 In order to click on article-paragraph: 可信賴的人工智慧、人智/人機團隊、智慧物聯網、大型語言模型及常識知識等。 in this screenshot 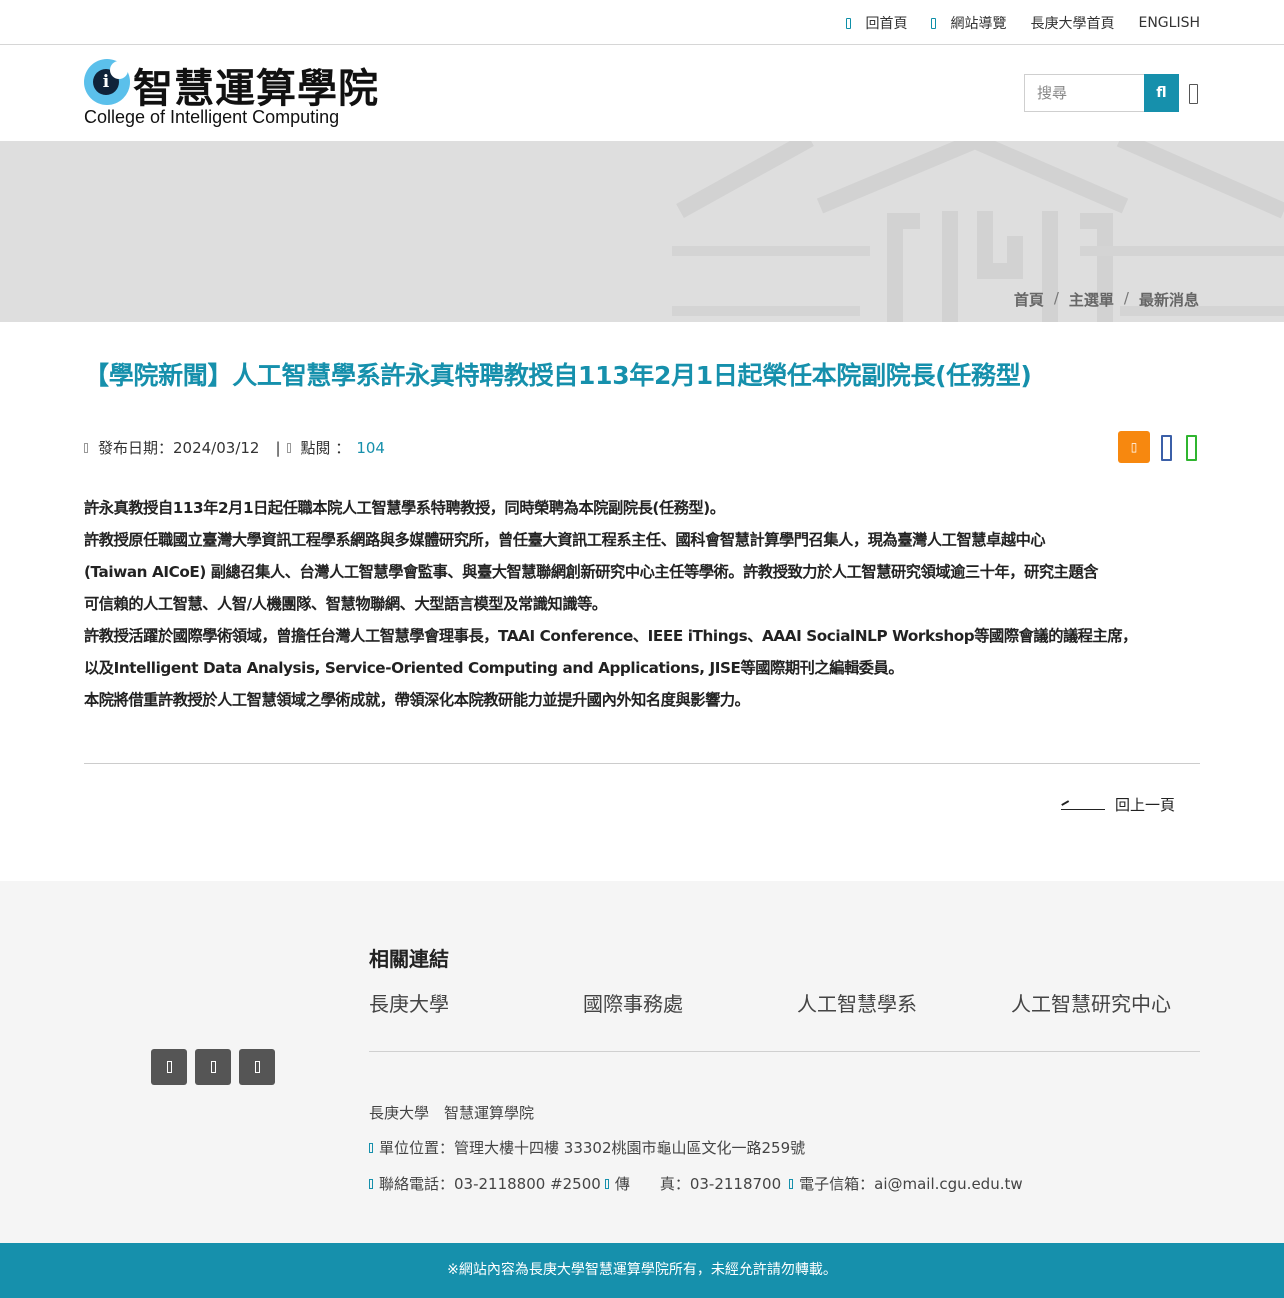, I will do `click(345, 604)`.